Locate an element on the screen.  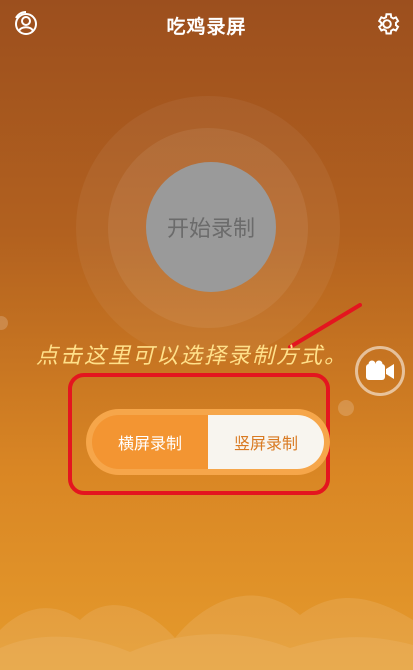
start-recording-label: 开始录制 is located at coordinates (210, 229).